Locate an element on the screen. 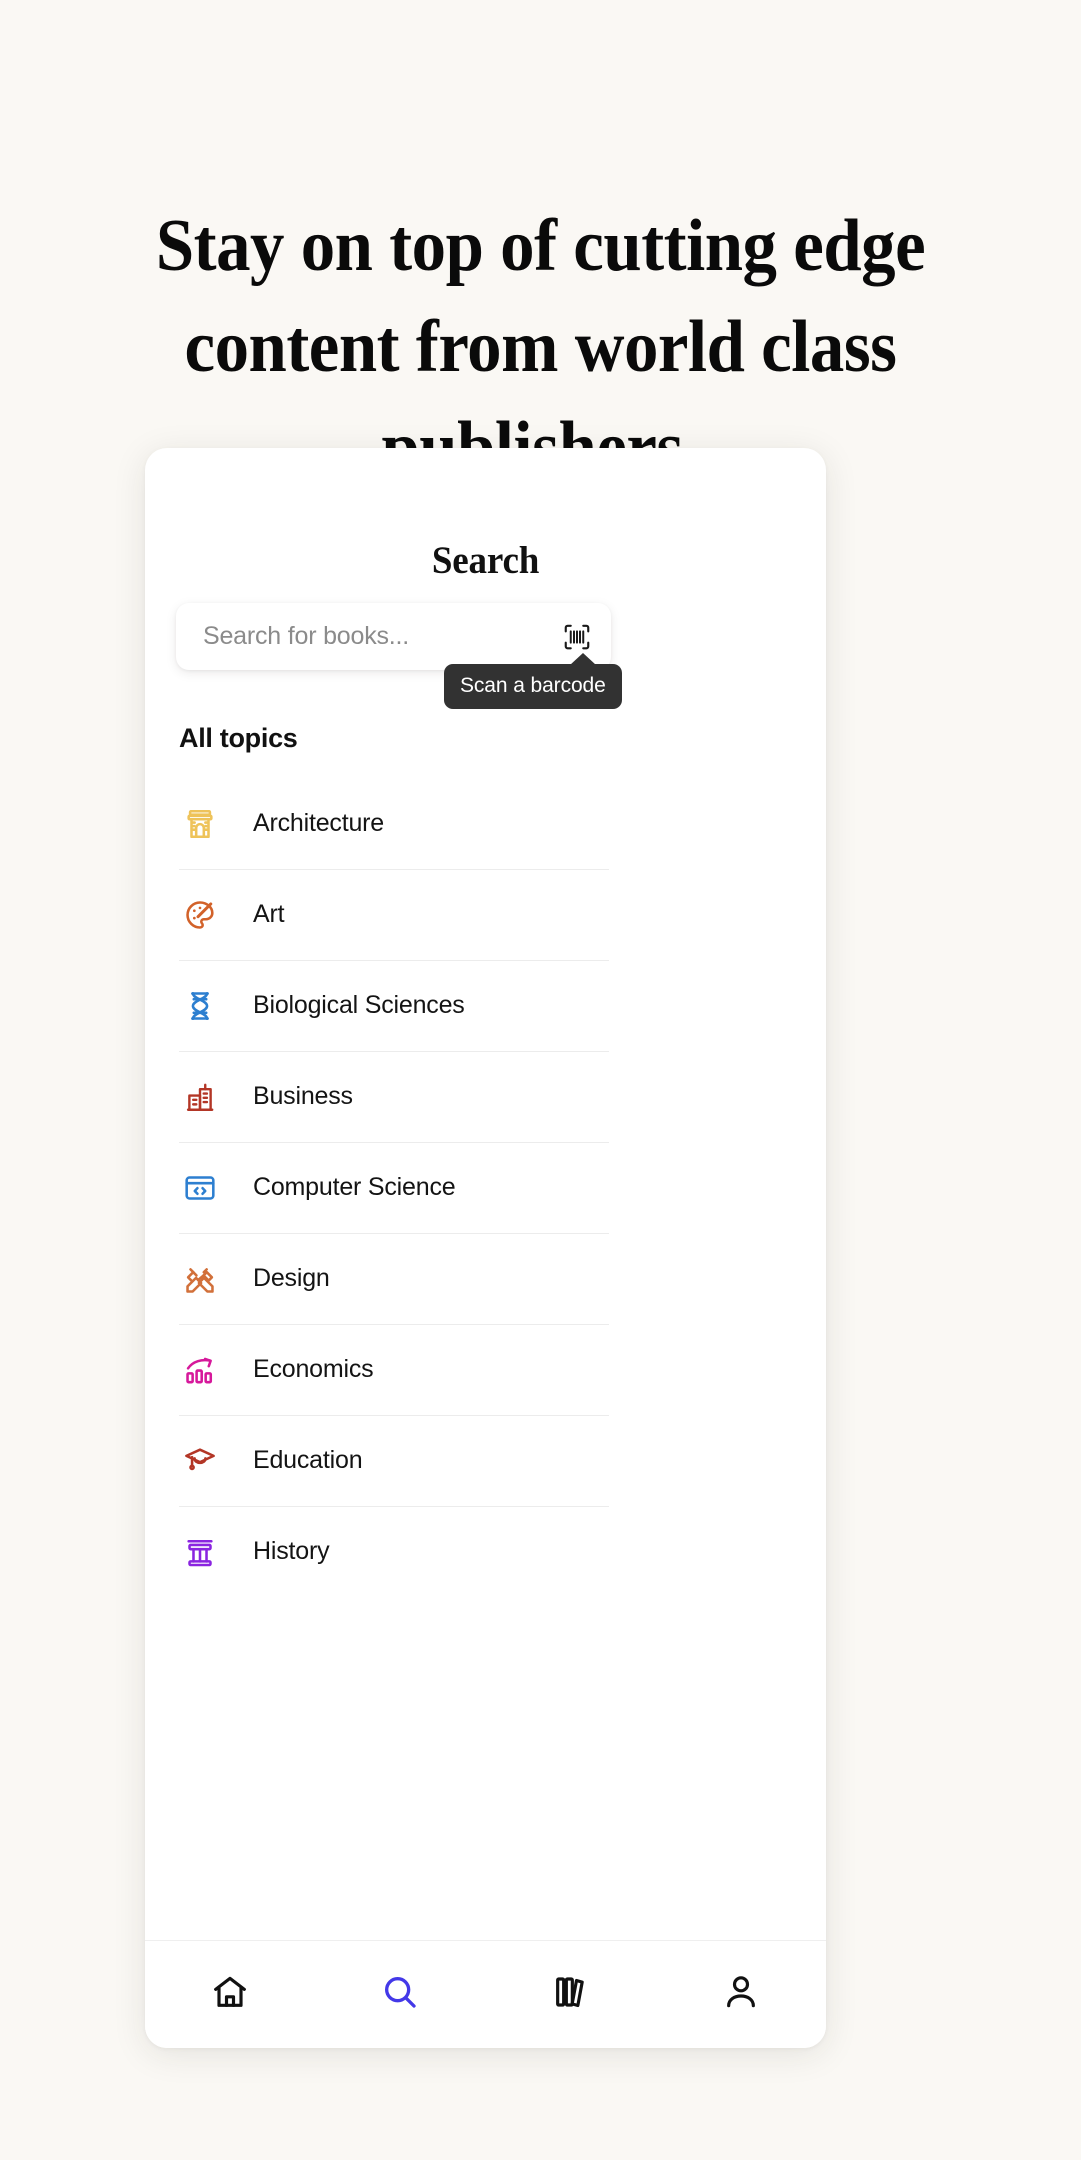 The width and height of the screenshot is (1081, 2160). nav-item-search is located at coordinates (400, 1995).